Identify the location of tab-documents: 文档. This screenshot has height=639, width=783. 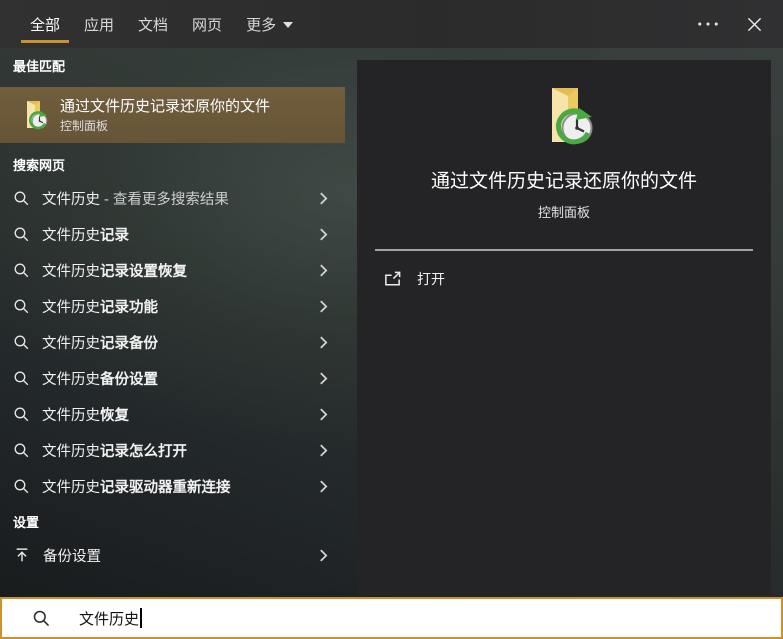
(153, 24).